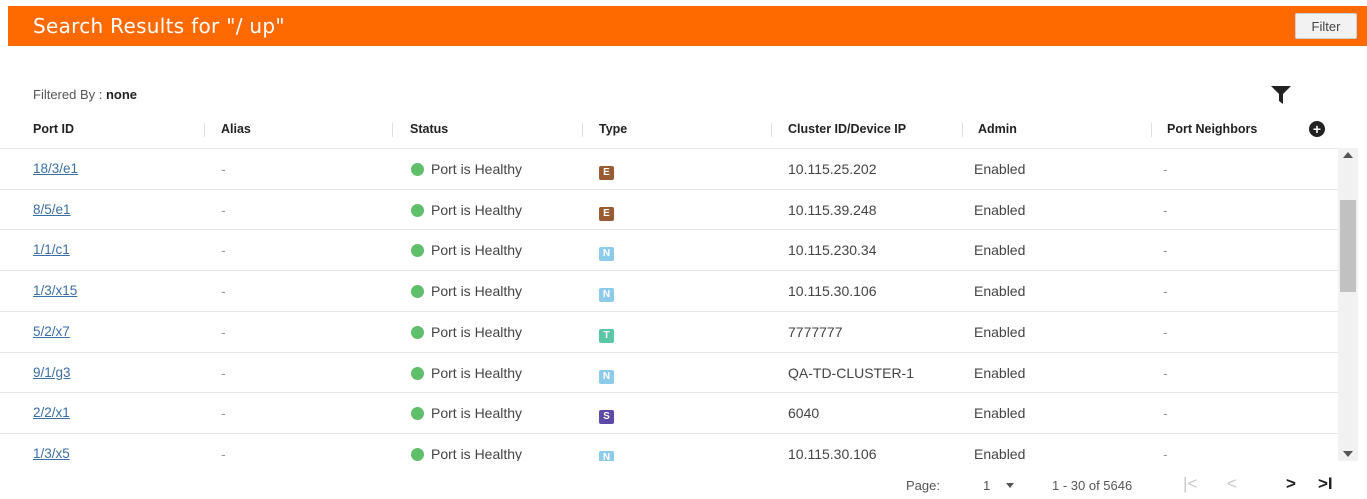  Describe the element at coordinates (669, 331) in the screenshot. I see `table-row: 5/2/x7 - Port is Healthy T 7777777 Enabled -` at that location.